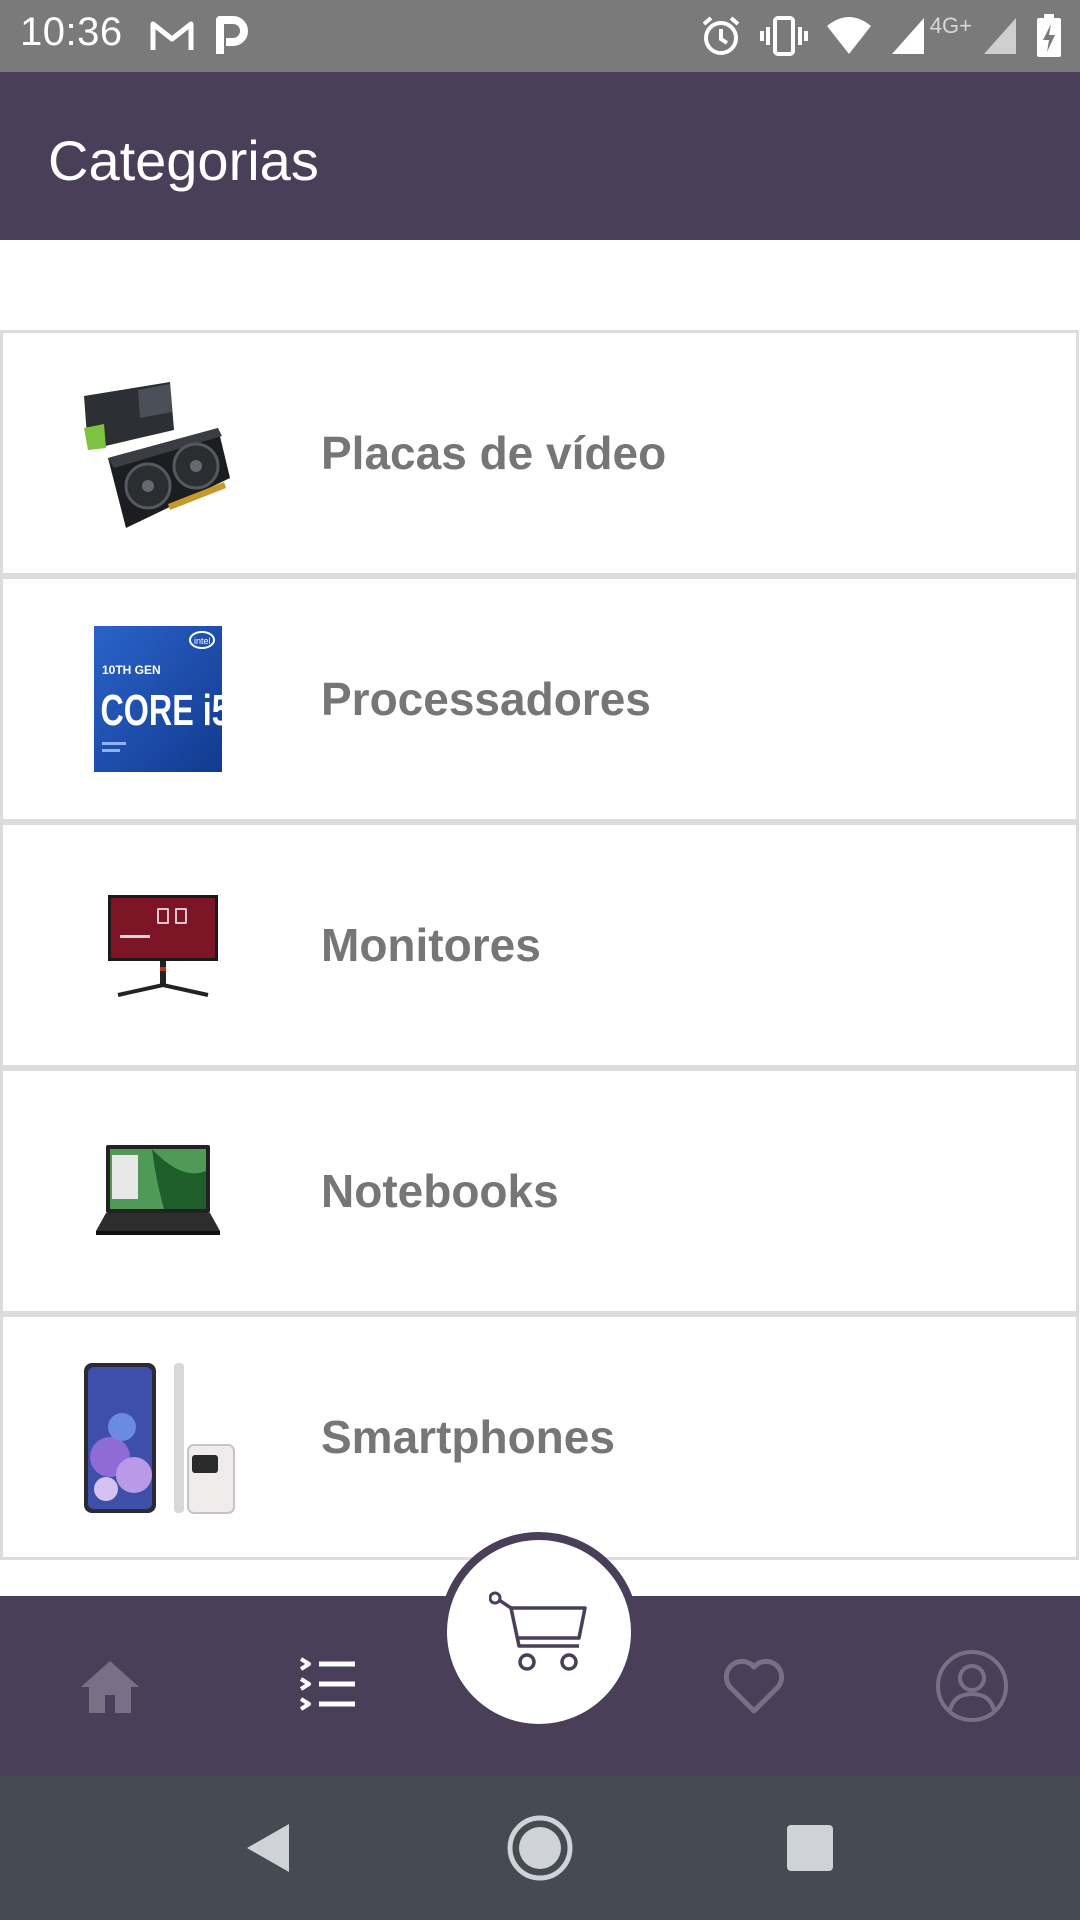 The width and height of the screenshot is (1080, 1920). Describe the element at coordinates (158, 1191) in the screenshot. I see `notebook-image` at that location.